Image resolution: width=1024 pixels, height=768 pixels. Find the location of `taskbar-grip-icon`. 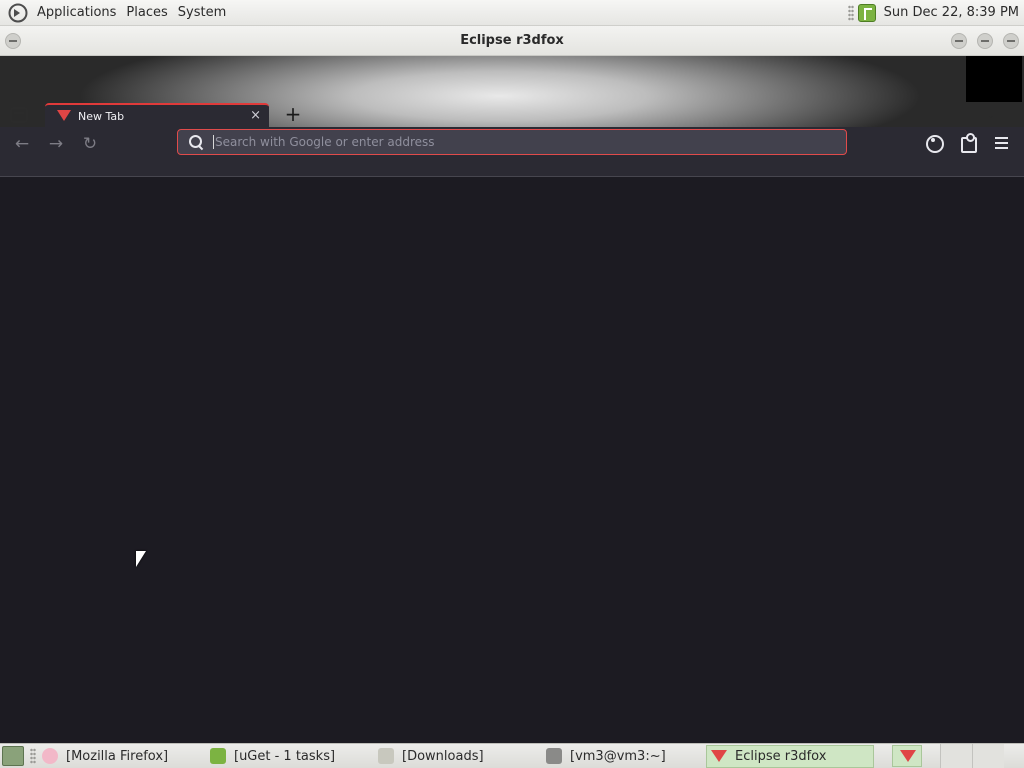

taskbar-grip-icon is located at coordinates (33, 756).